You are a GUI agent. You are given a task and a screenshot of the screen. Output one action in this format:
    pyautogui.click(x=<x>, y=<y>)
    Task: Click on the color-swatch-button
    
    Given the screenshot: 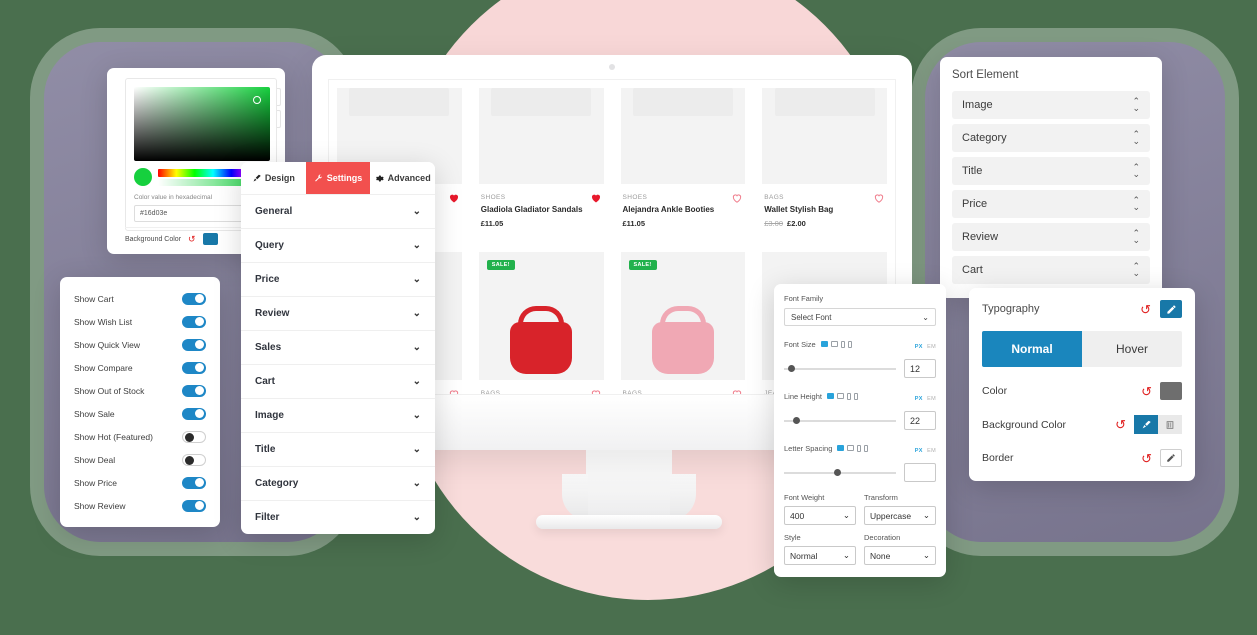 What is the action you would take?
    pyautogui.click(x=210, y=239)
    